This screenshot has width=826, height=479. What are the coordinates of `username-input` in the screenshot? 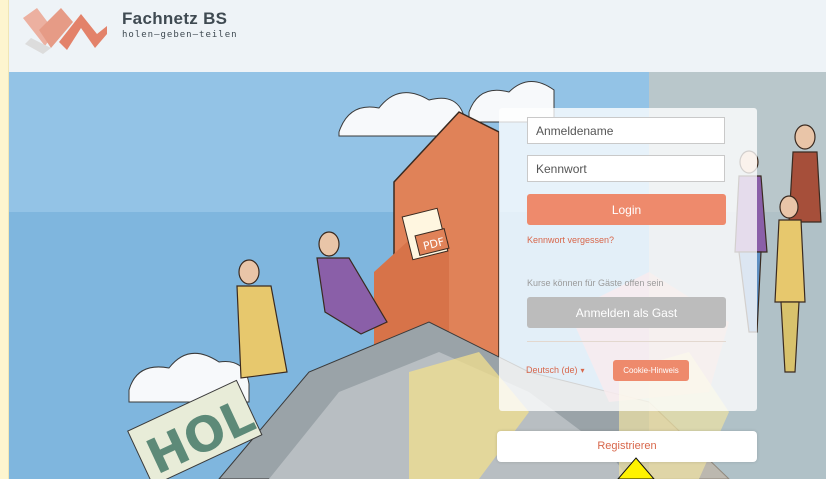 It's located at (626, 130).